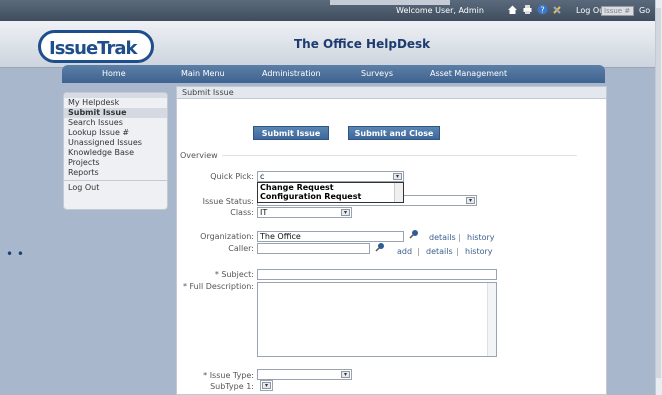 The image size is (662, 395). What do you see at coordinates (468, 73) in the screenshot?
I see `nav-asset-management: Asset Management` at bounding box center [468, 73].